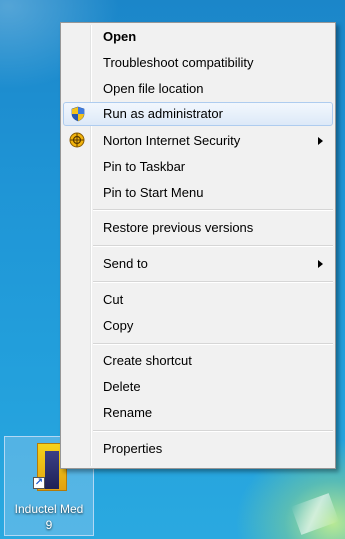 This screenshot has height=539, width=345. I want to click on menu-item-label: Rename, so click(128, 412).